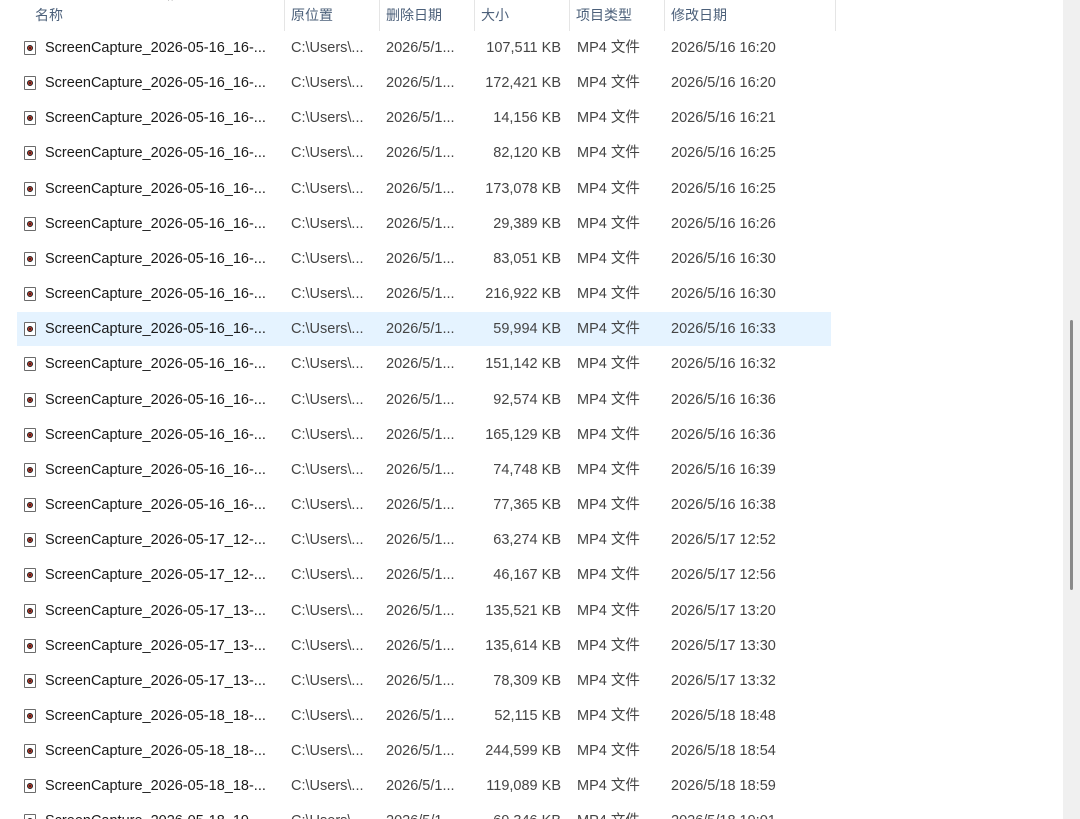 The image size is (1080, 819). What do you see at coordinates (523, 188) in the screenshot?
I see `size-cell: 173,078 KB` at bounding box center [523, 188].